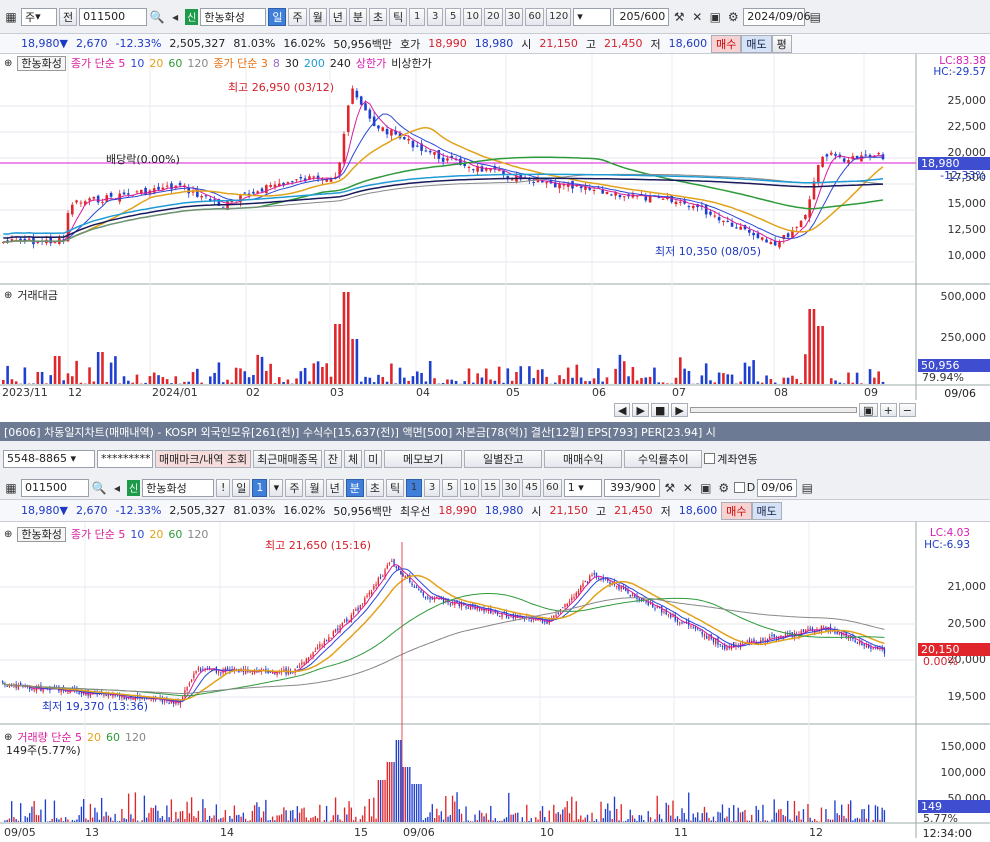  Describe the element at coordinates (203, 458) in the screenshot. I see `trade-mark-button: 매매마크/내역 조회` at that location.